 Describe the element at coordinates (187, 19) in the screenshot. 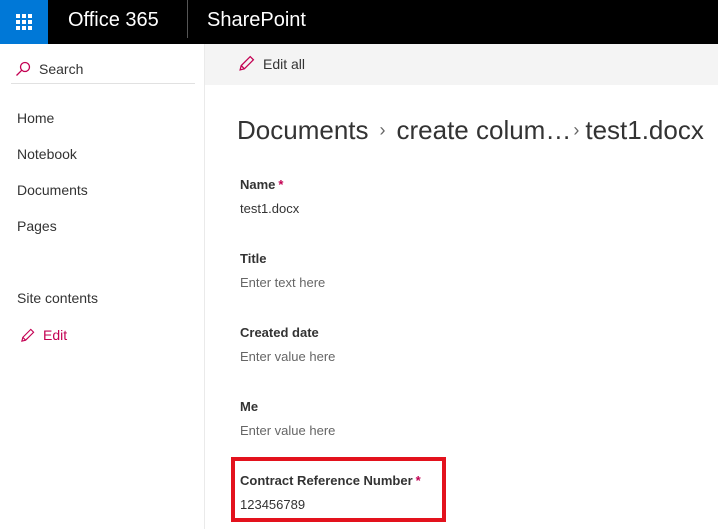

I see `brand-divider` at that location.